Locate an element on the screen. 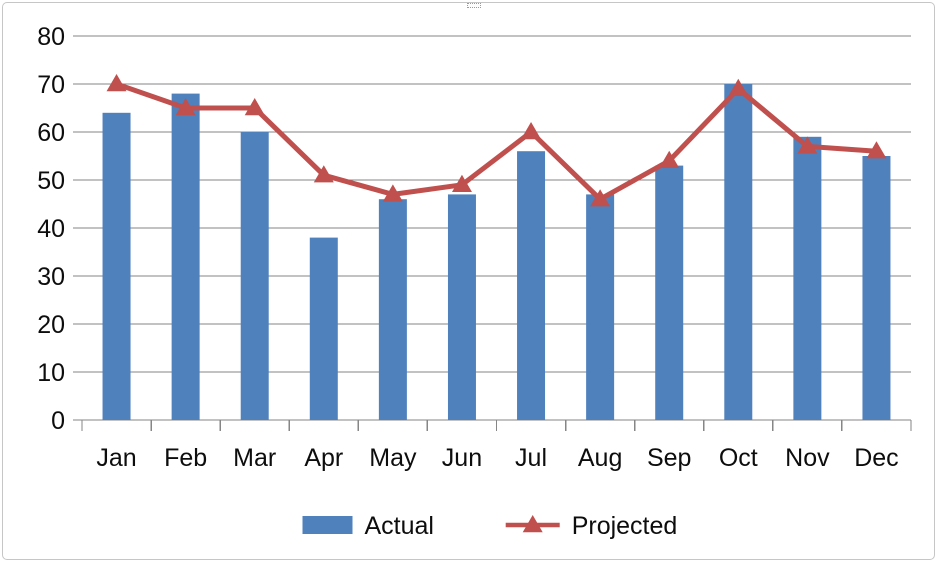 The image size is (939, 566). legend-swatch-rect is located at coordinates (327, 525).